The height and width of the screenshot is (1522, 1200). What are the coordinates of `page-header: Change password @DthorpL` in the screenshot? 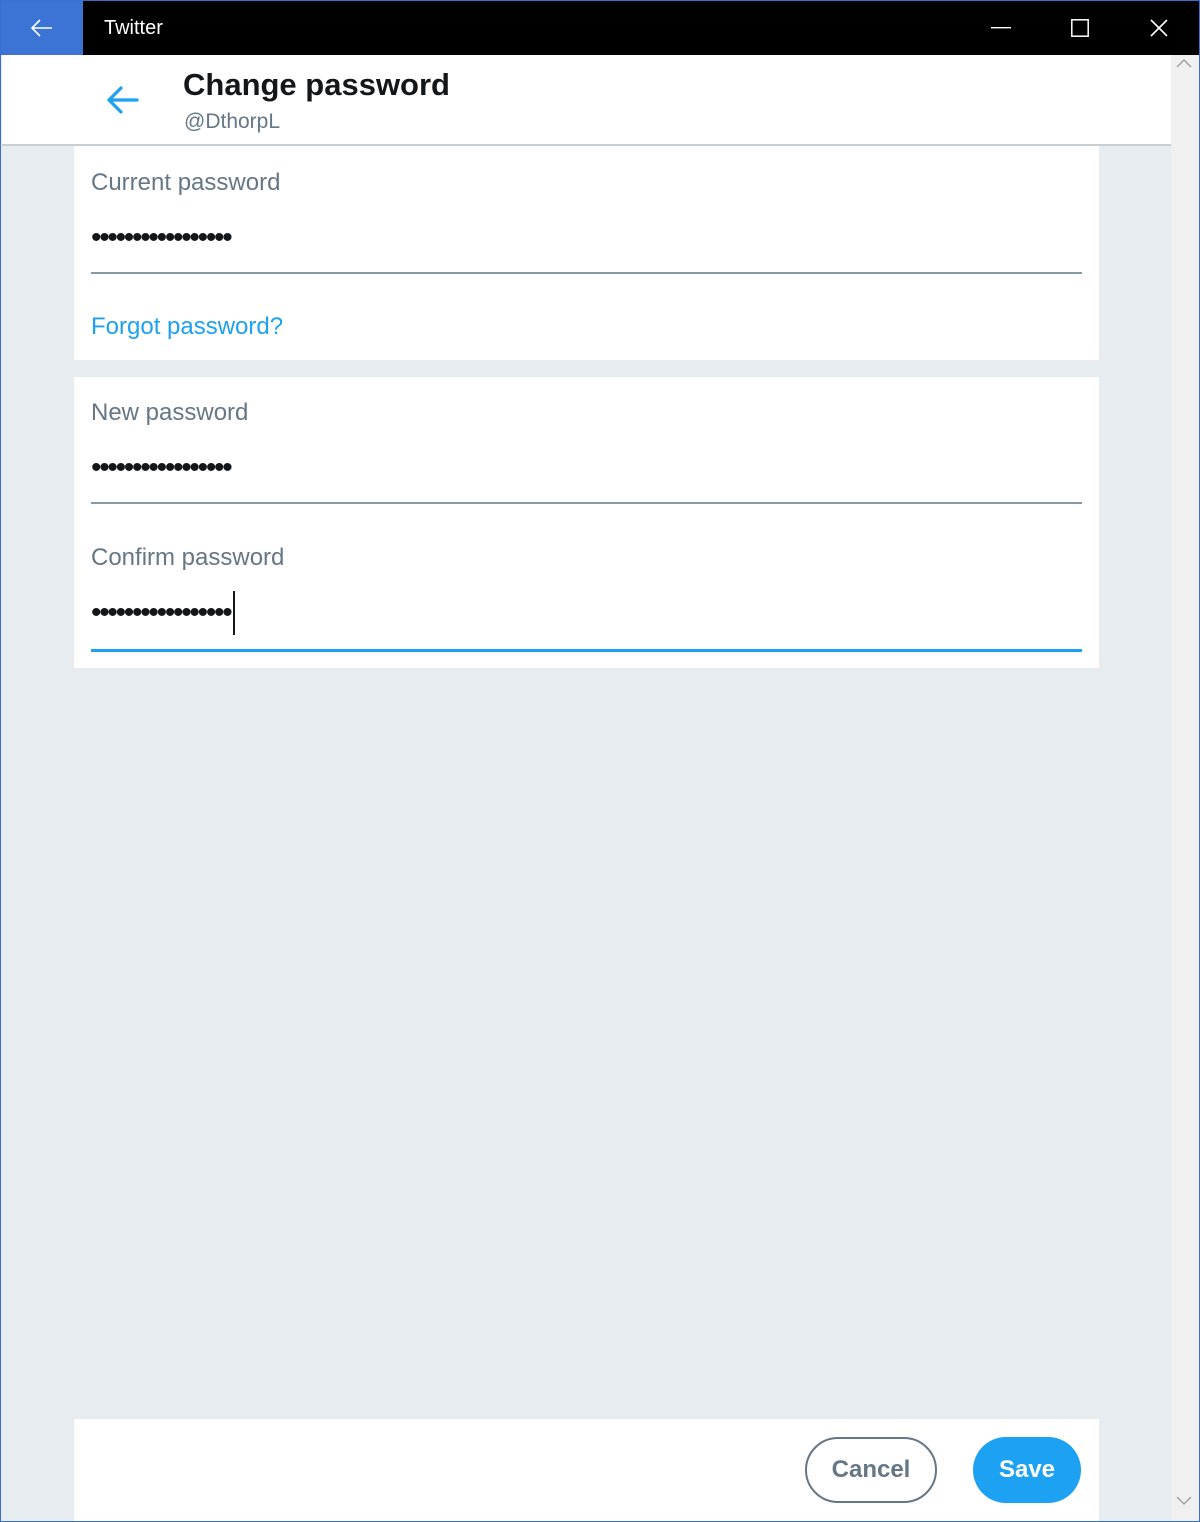 It's located at (586, 100).